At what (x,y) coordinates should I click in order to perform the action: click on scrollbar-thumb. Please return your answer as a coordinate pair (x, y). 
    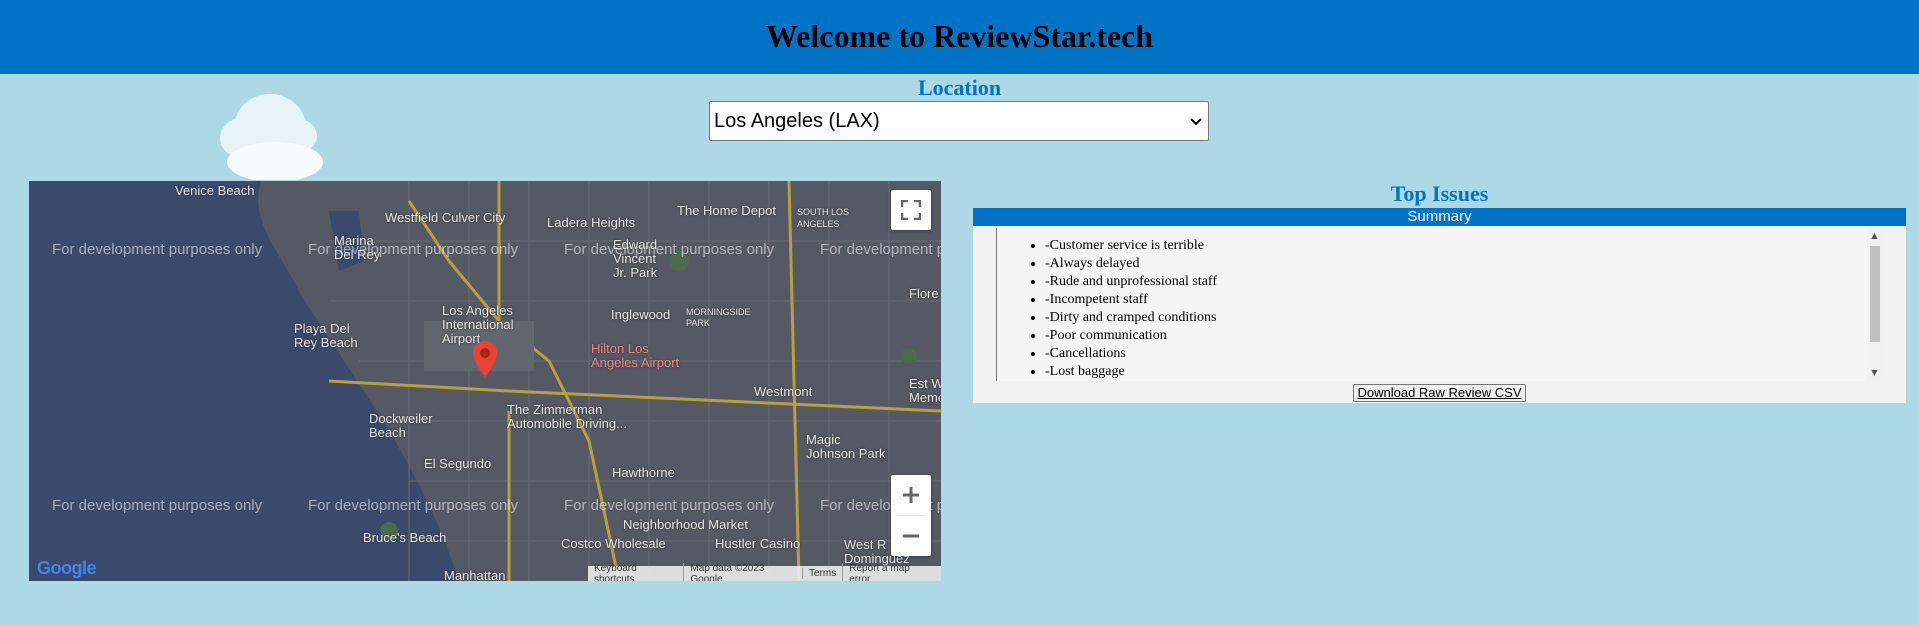
    Looking at the image, I should click on (1875, 294).